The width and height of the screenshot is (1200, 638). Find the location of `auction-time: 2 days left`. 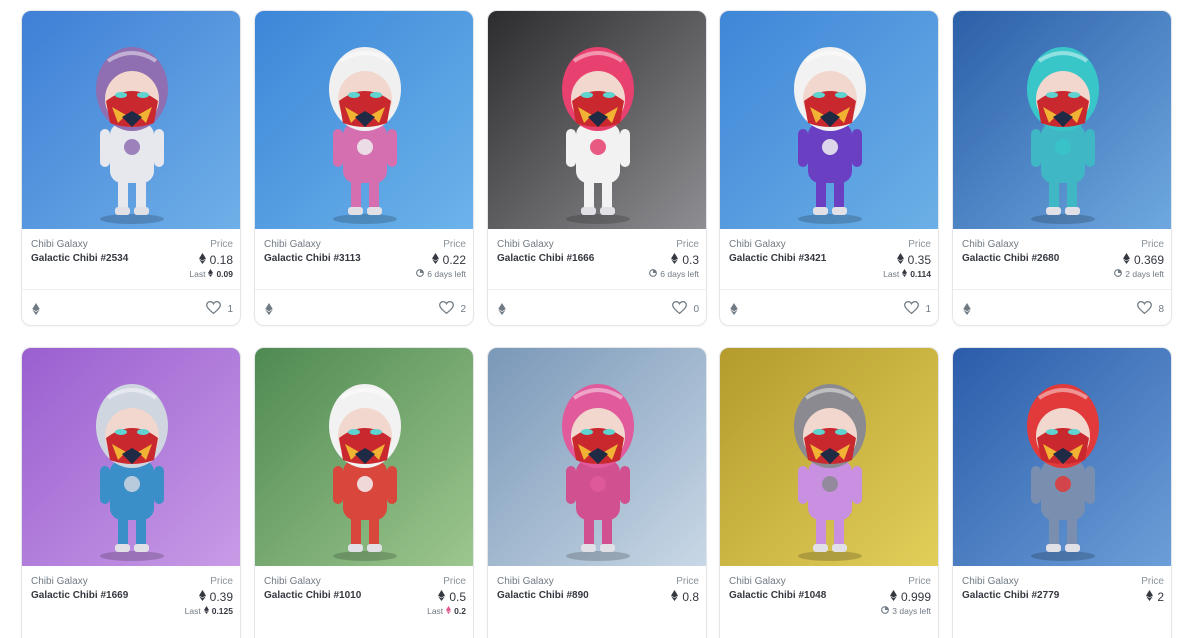

auction-time: 2 days left is located at coordinates (1139, 274).